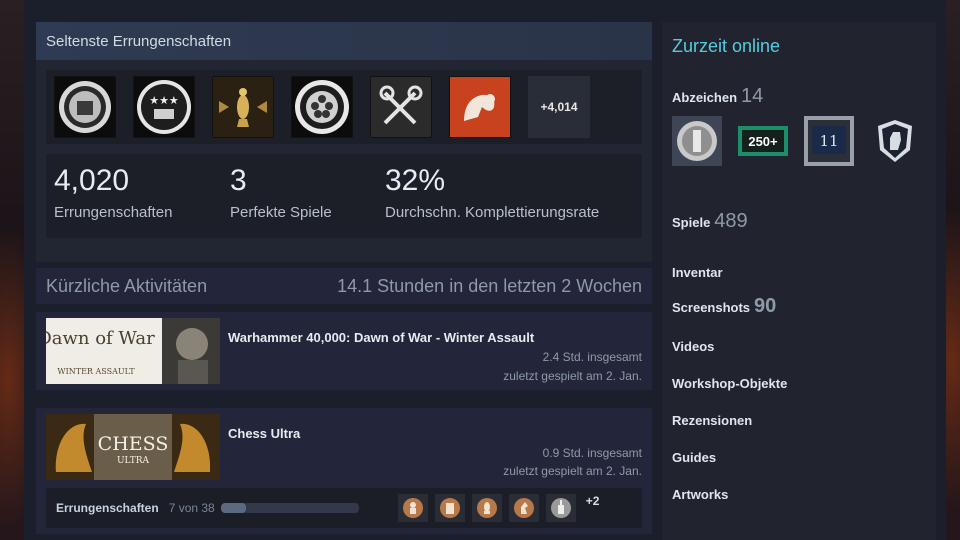  Describe the element at coordinates (731, 221) in the screenshot. I see `games-count: 489` at that location.